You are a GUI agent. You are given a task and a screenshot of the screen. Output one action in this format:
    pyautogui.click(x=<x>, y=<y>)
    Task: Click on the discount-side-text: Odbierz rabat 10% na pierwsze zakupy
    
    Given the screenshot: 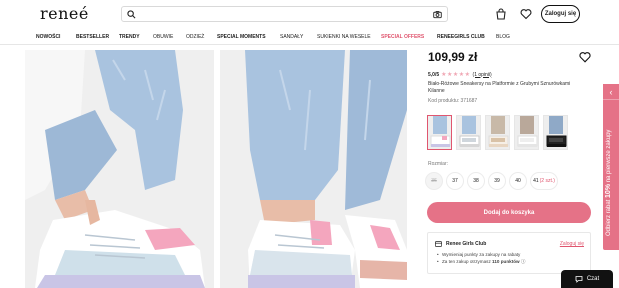 What is the action you would take?
    pyautogui.click(x=608, y=166)
    